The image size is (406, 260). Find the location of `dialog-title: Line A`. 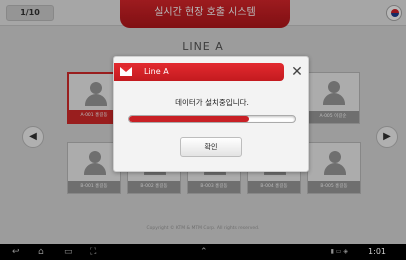

dialog-title: Line A is located at coordinates (156, 71).